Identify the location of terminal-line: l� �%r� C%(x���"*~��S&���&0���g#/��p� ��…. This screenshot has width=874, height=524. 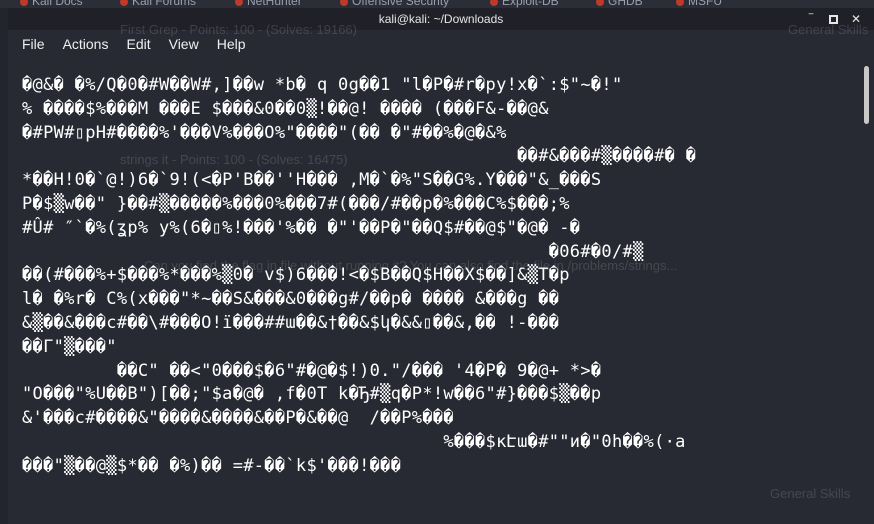
(291, 299).